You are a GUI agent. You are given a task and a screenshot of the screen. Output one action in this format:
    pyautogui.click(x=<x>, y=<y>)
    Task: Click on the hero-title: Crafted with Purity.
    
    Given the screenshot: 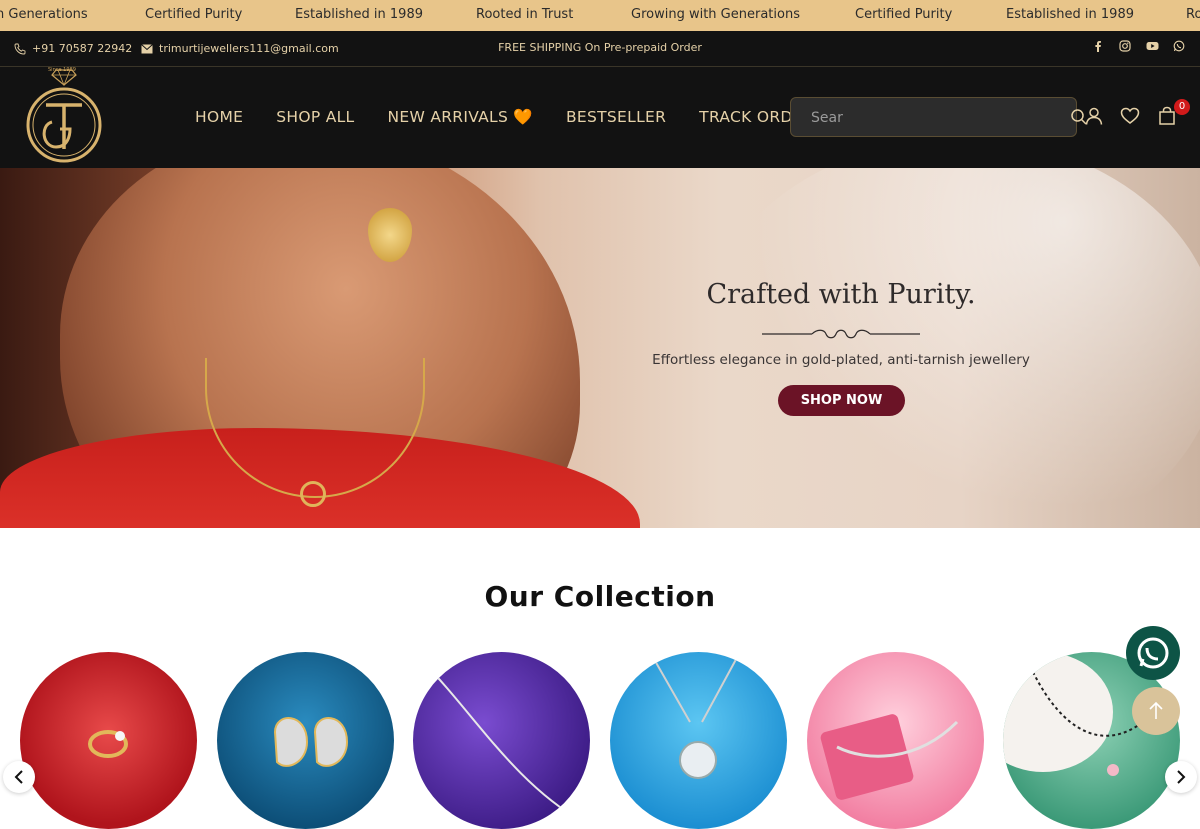 What is the action you would take?
    pyautogui.click(x=841, y=294)
    